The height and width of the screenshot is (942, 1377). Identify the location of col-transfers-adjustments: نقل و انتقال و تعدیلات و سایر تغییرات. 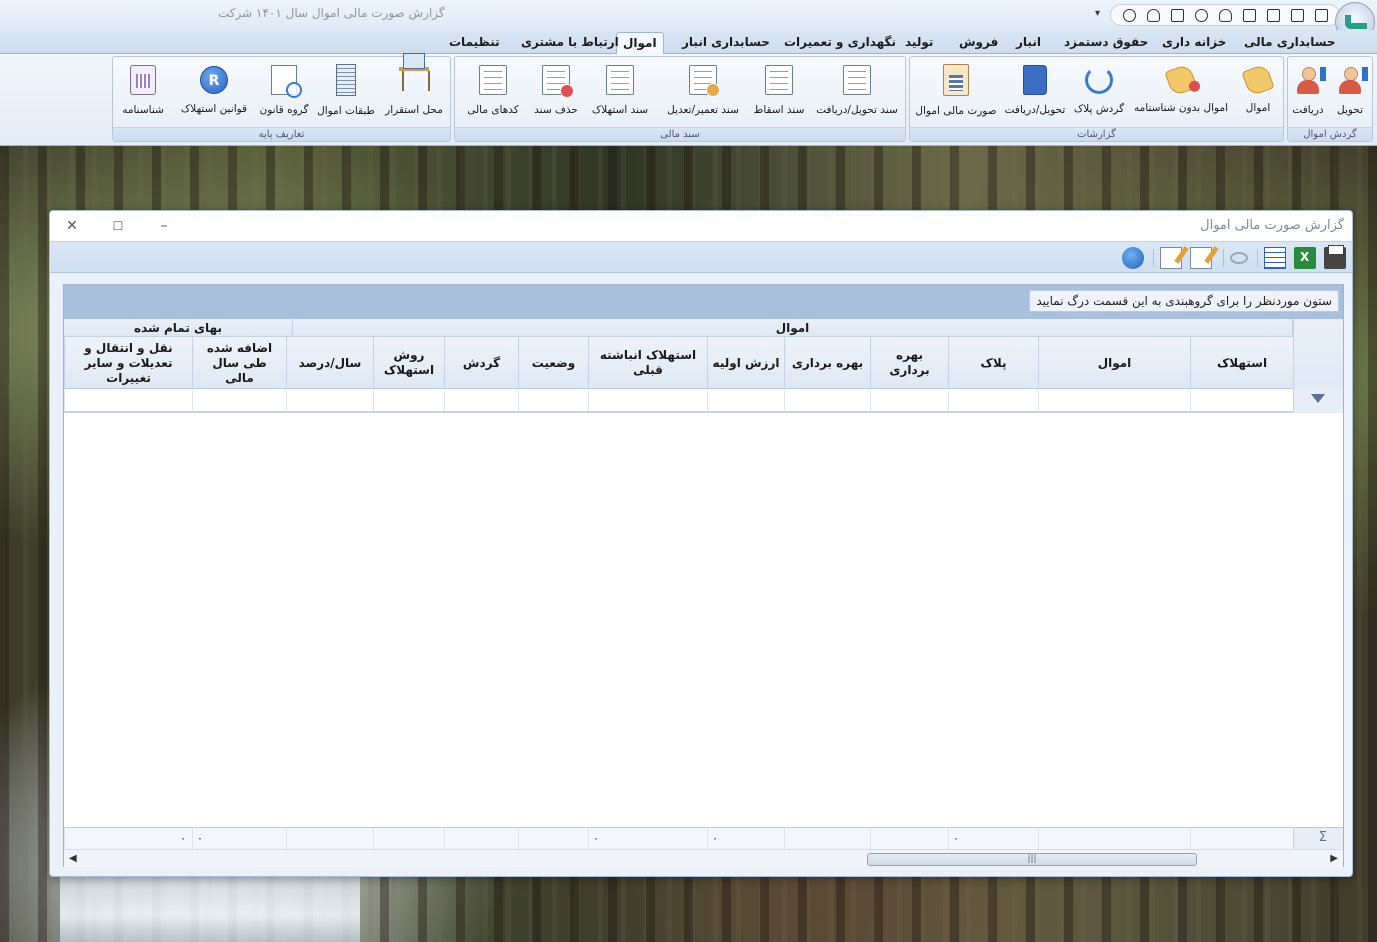
(128, 363).